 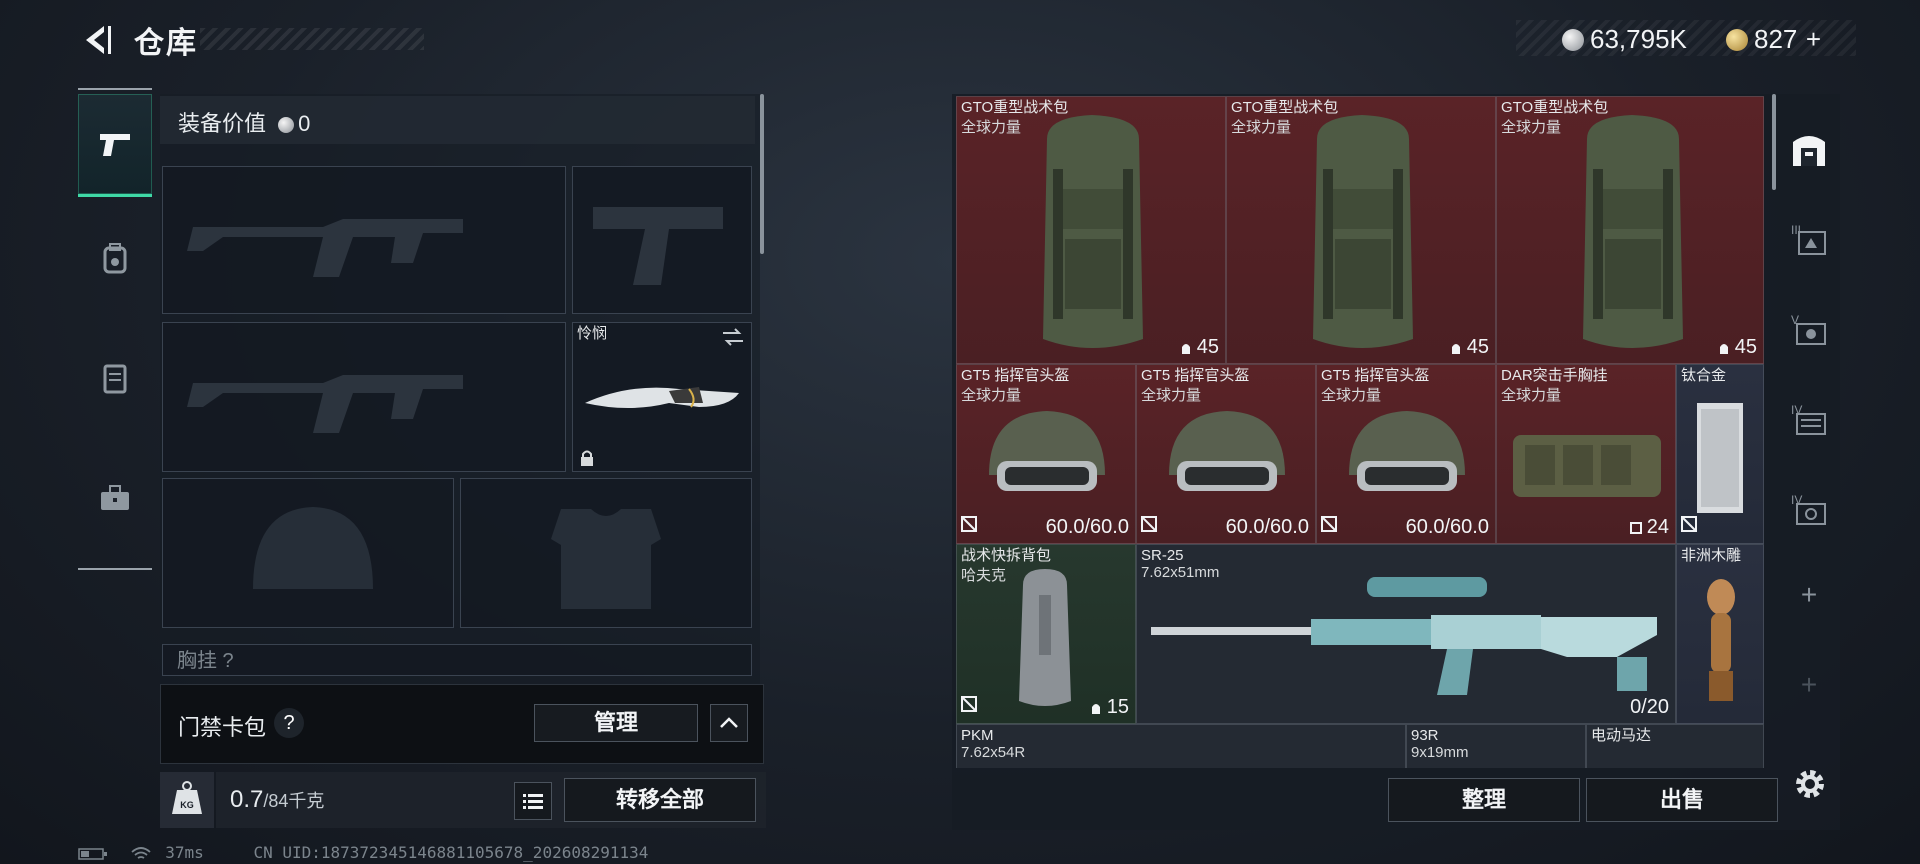 I want to click on equipment-value: 装备价值 0, so click(x=244, y=122).